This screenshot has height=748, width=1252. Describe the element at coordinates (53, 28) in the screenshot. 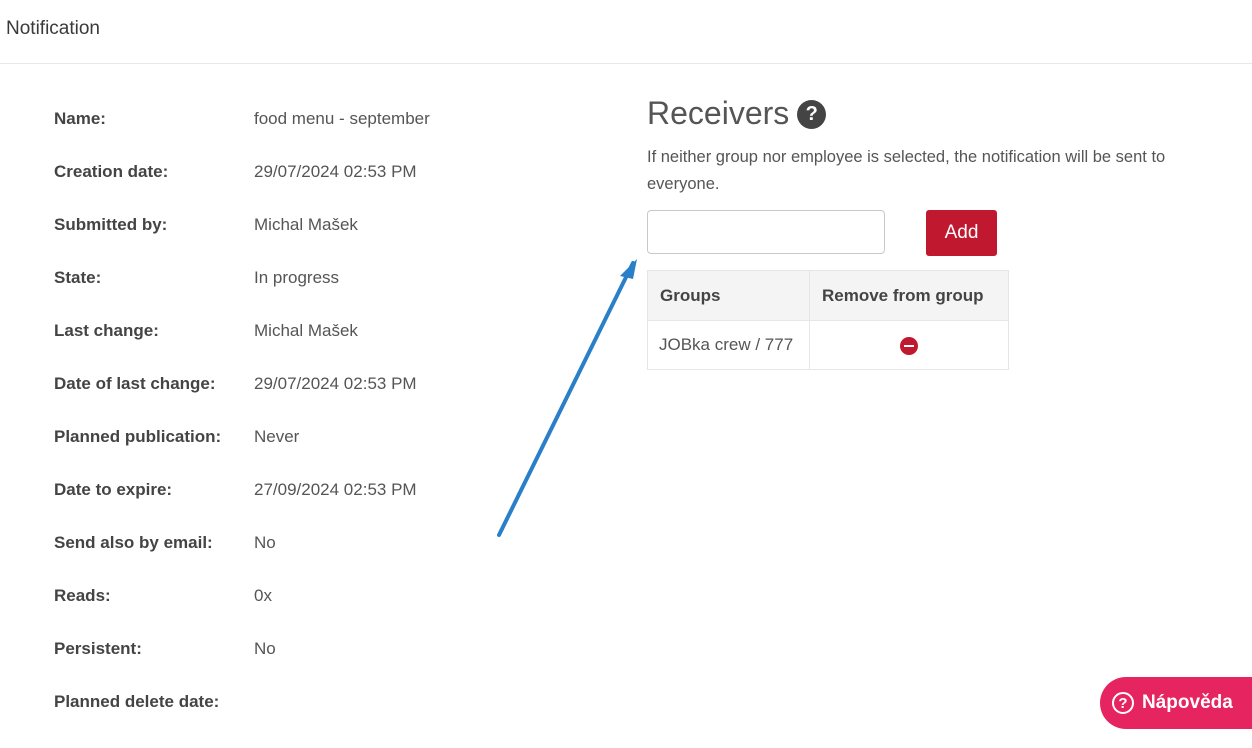

I see `page-title: Notification` at that location.